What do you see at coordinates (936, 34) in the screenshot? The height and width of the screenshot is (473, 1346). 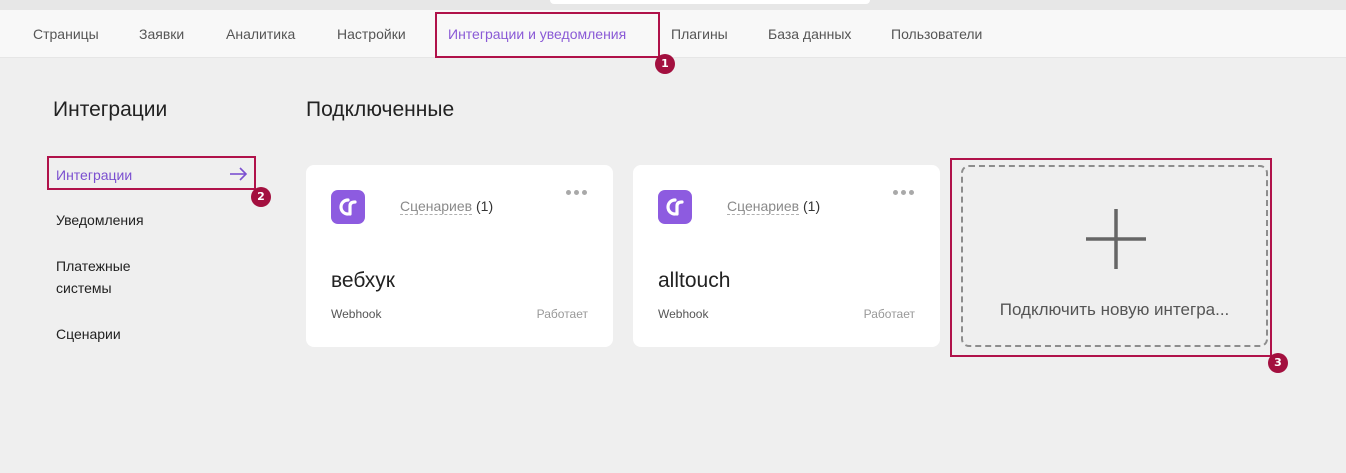 I see `nav-item-users: Пользователи` at bounding box center [936, 34].